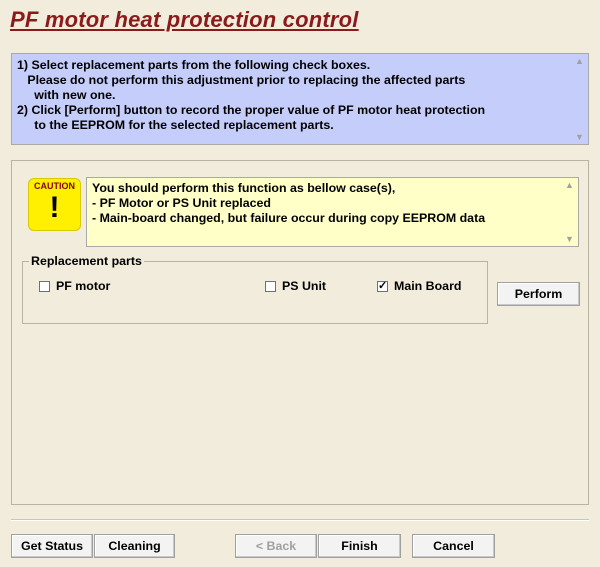  What do you see at coordinates (54, 207) in the screenshot?
I see `exclamation-icon: !` at bounding box center [54, 207].